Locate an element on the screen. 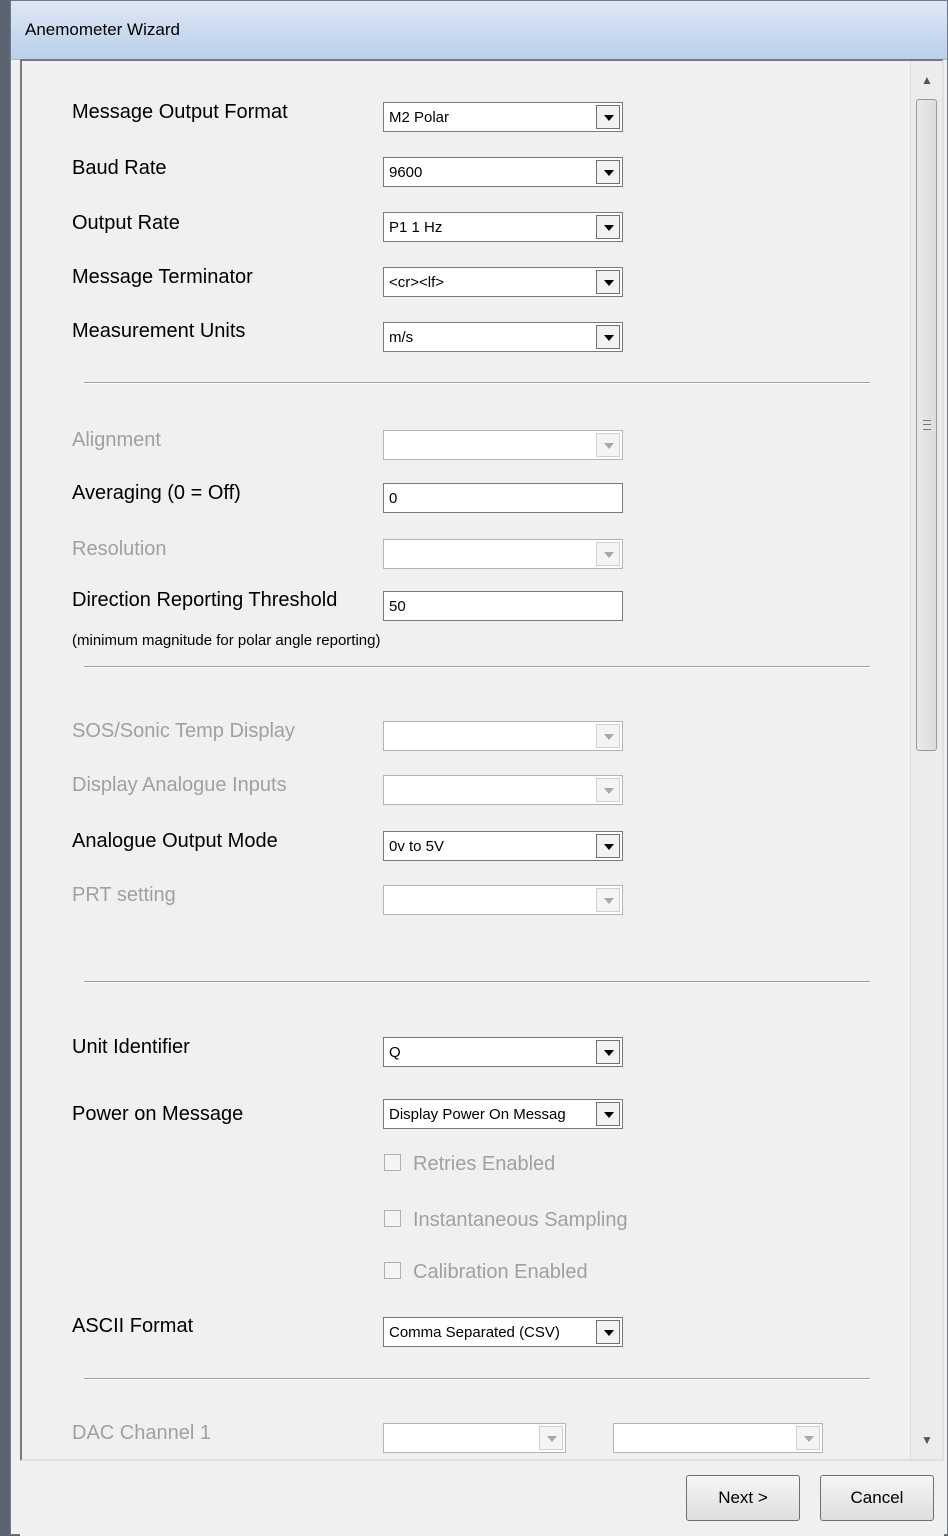  scroll-down-arrow-icon: ▼ is located at coordinates (926, 1440).